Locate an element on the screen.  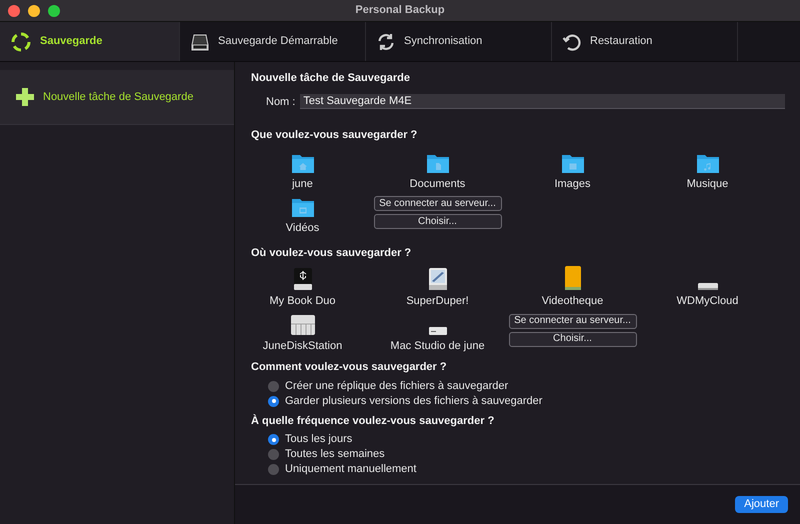
name-label: Nom : is located at coordinates (281, 102).